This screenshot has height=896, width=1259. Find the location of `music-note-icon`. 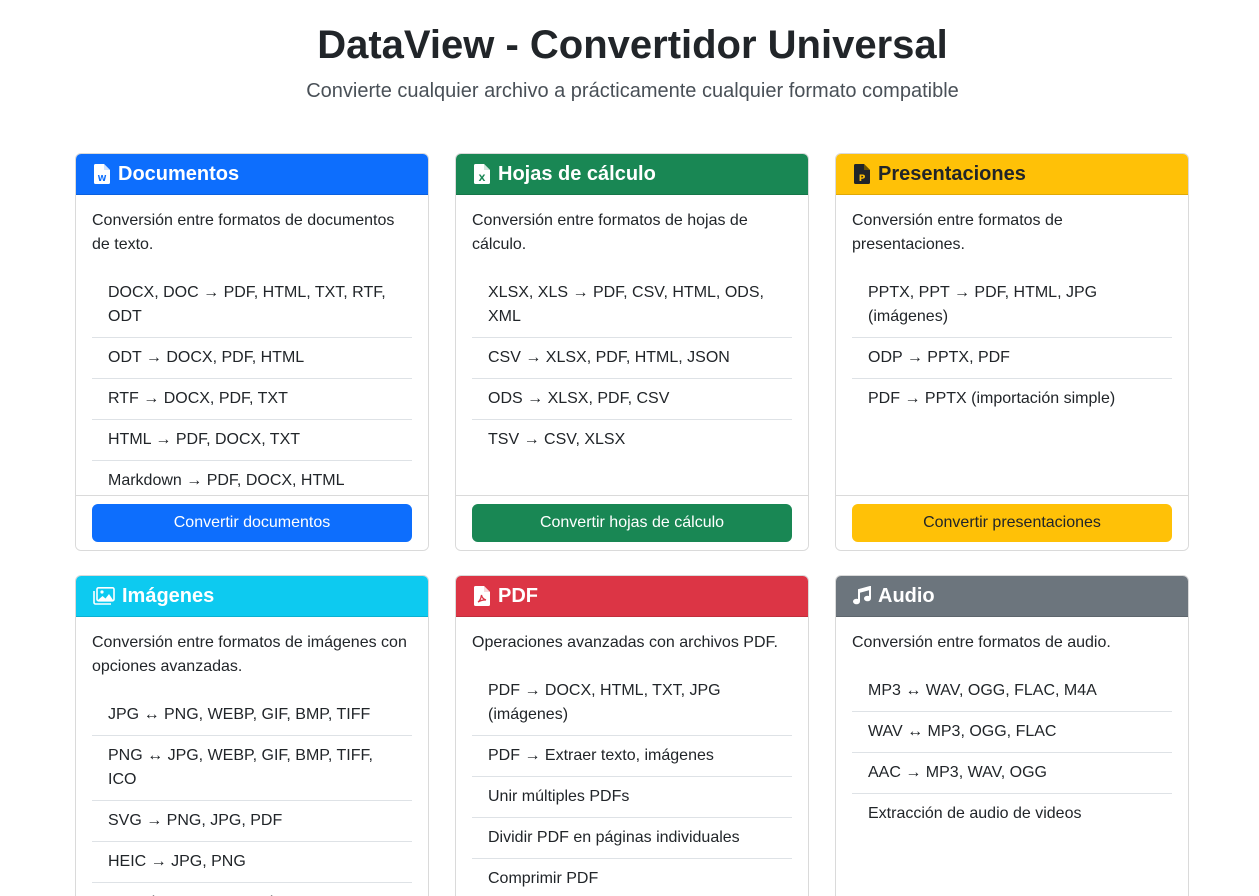

music-note-icon is located at coordinates (862, 596).